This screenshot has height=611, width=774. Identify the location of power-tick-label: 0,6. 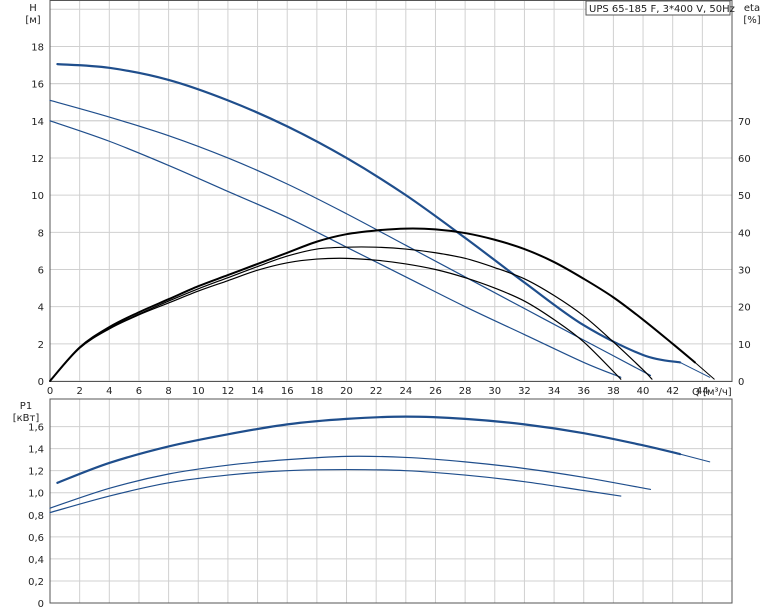
(36, 538).